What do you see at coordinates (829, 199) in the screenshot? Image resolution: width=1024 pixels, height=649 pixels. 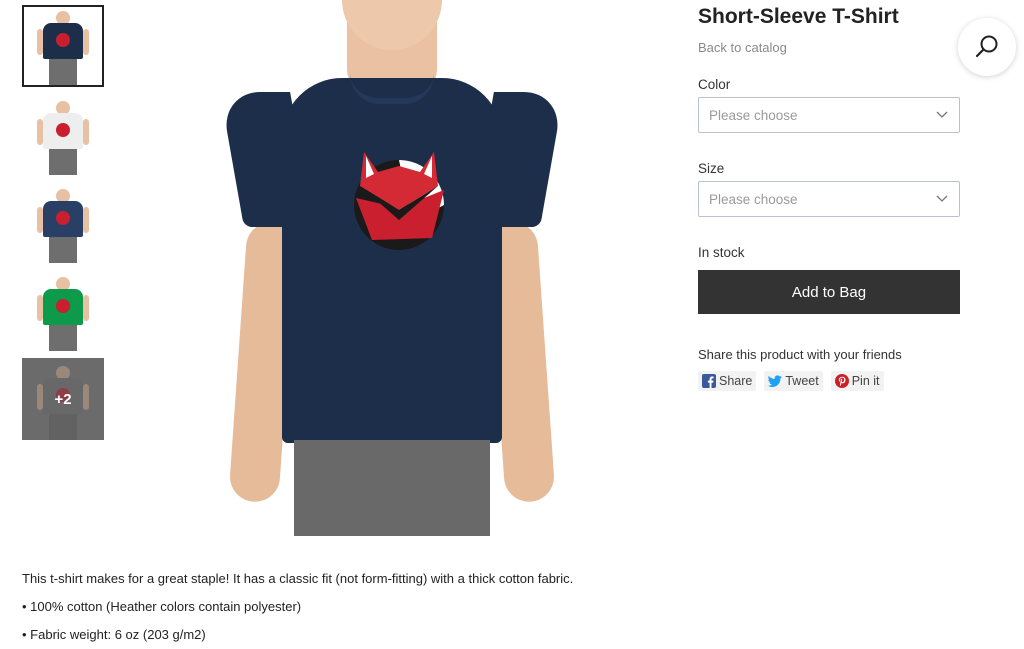 I see `size-select: Please choose` at bounding box center [829, 199].